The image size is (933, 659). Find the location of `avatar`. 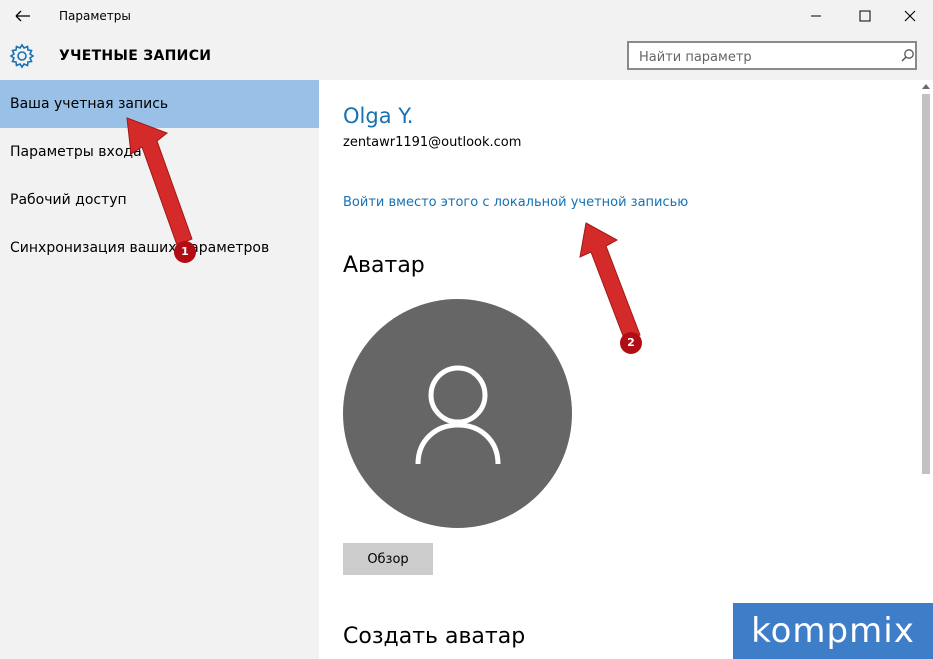

avatar is located at coordinates (457, 413).